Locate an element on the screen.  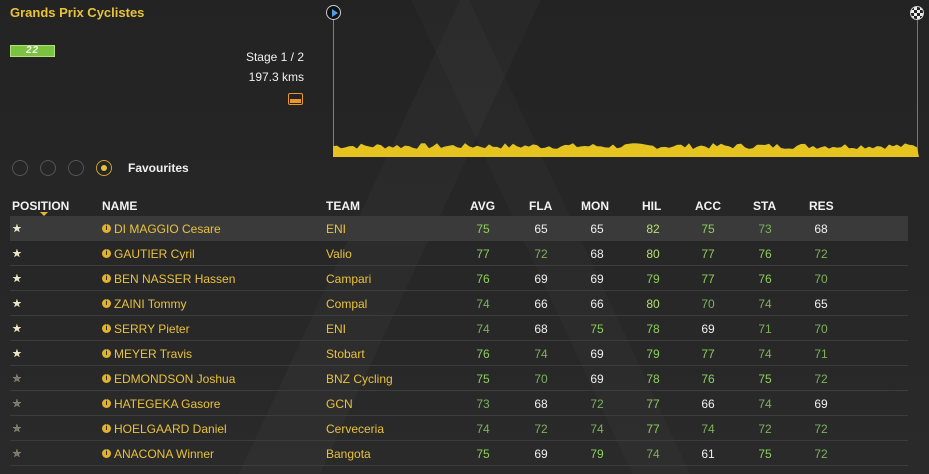
team-name: Bangota is located at coordinates (348, 454).